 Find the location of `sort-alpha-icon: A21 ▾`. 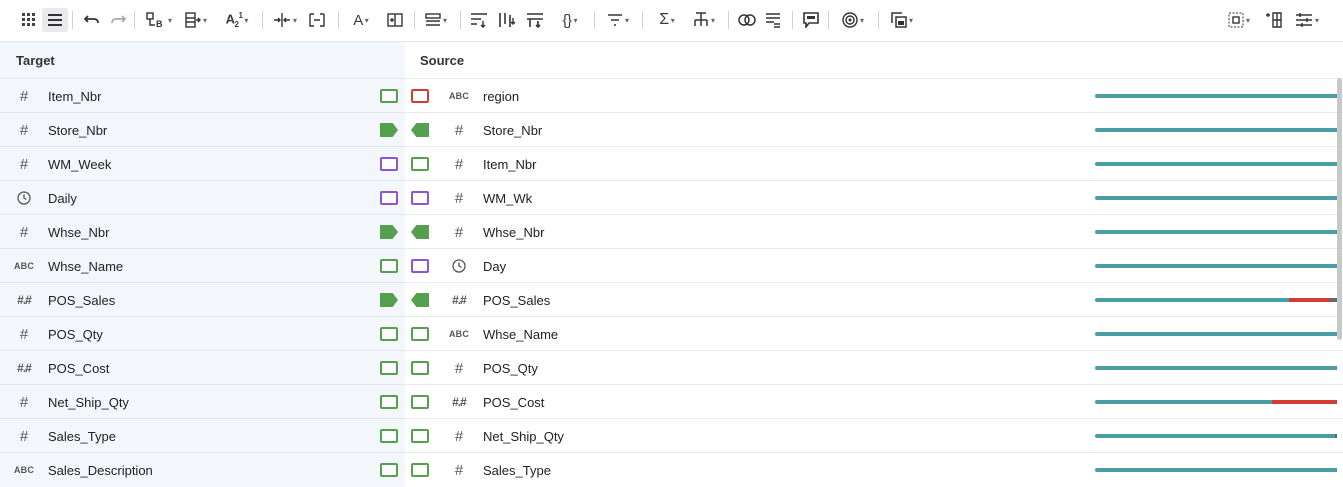

sort-alpha-icon: A21 ▾ is located at coordinates (237, 20).